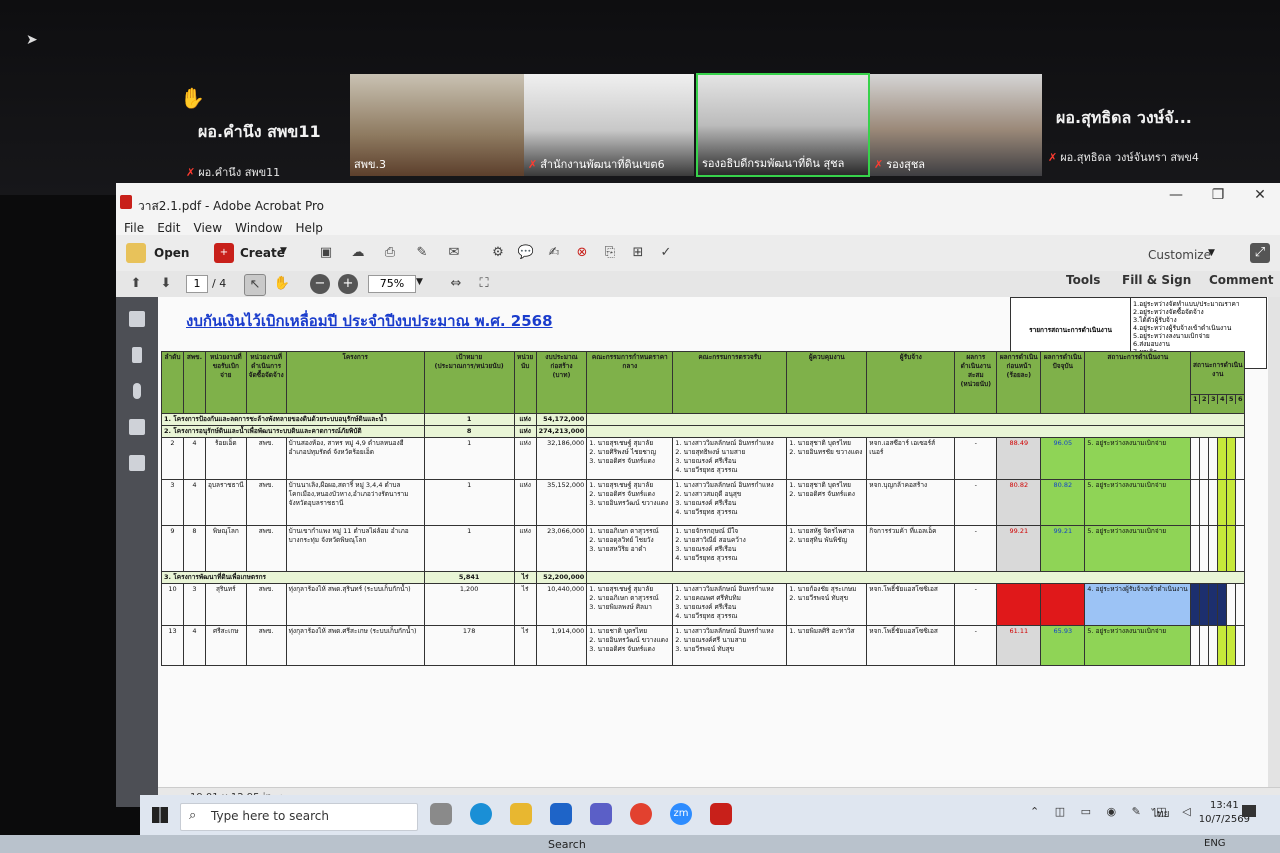 The height and width of the screenshot is (853, 1280). What do you see at coordinates (392, 284) in the screenshot?
I see `zoom-select: 75%` at bounding box center [392, 284].